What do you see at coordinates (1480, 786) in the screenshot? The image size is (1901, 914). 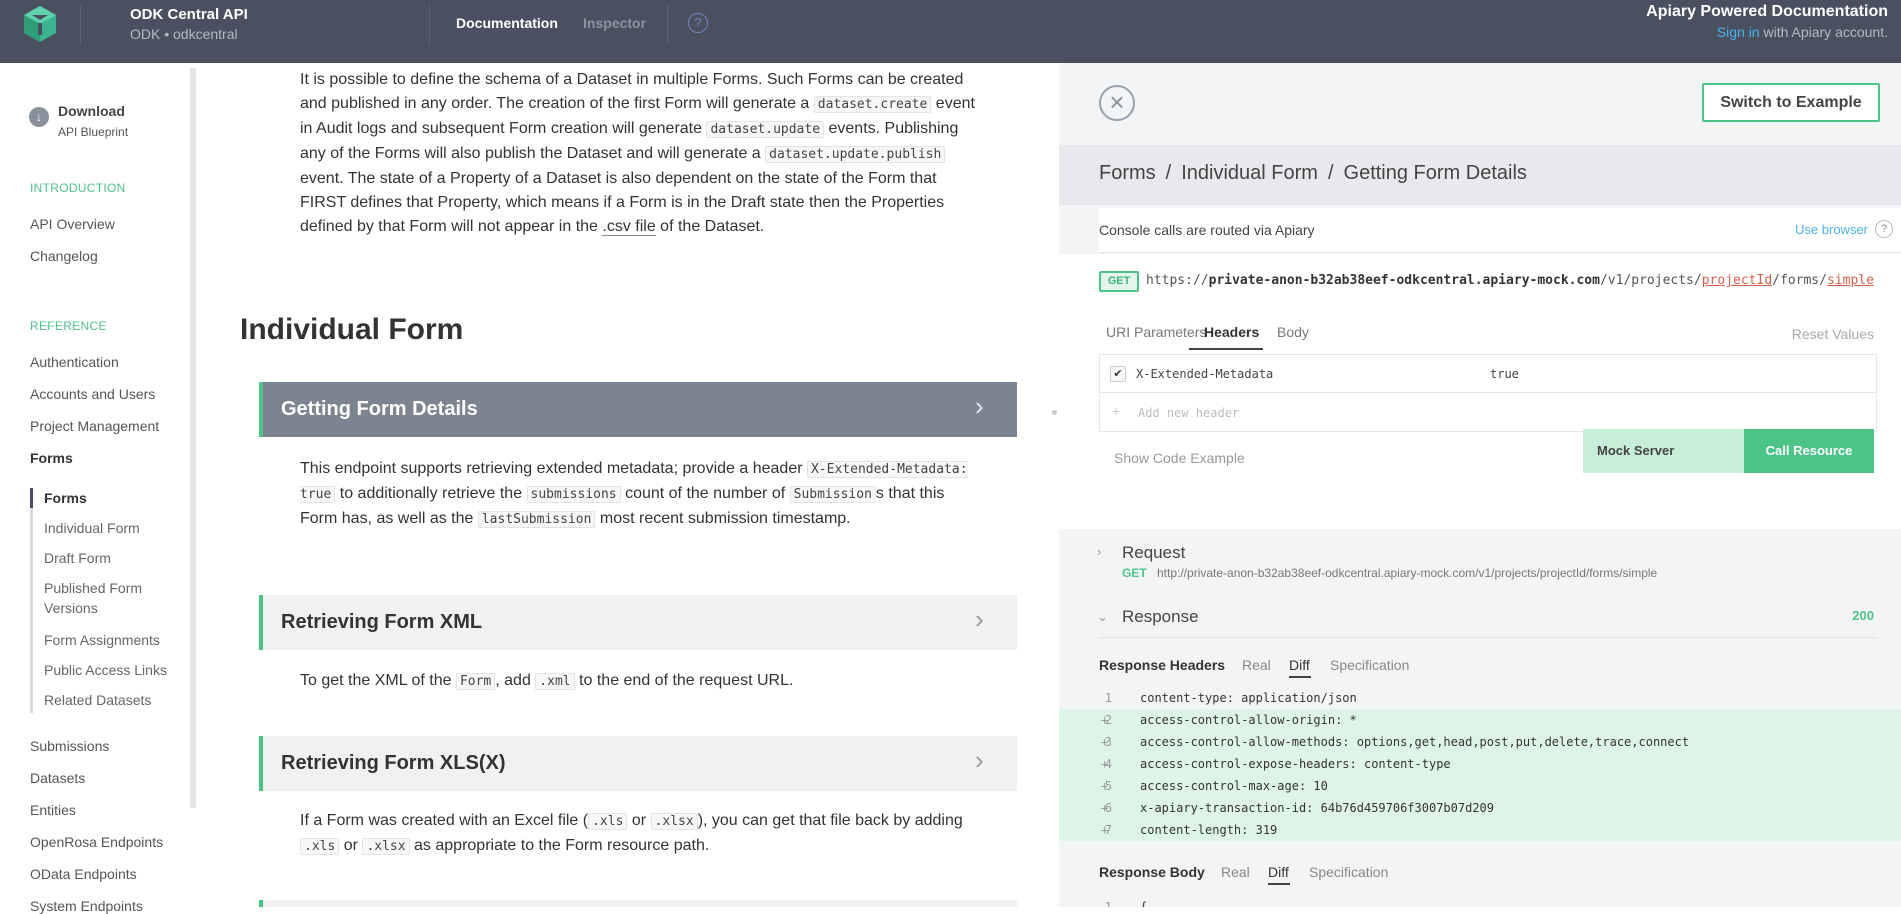 I see `header-code-line: +5 access-control-max-age: 10` at bounding box center [1480, 786].